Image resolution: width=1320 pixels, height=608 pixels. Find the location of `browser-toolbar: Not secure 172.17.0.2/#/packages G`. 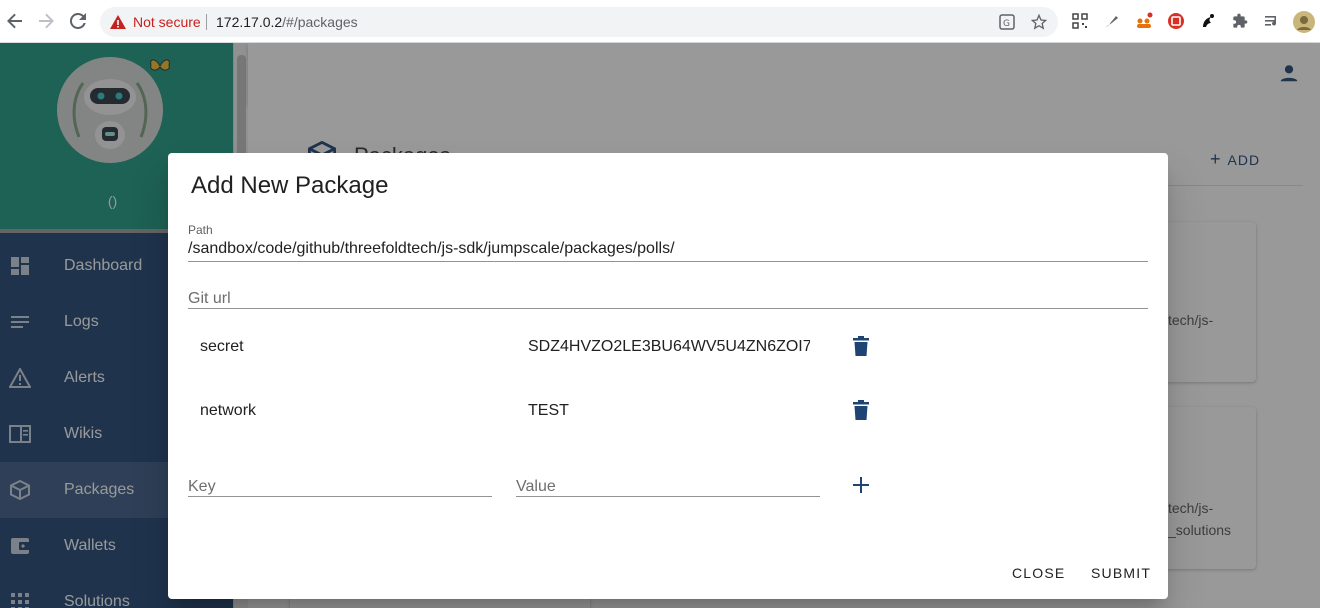

browser-toolbar: Not secure 172.17.0.2/#/packages G is located at coordinates (660, 21).